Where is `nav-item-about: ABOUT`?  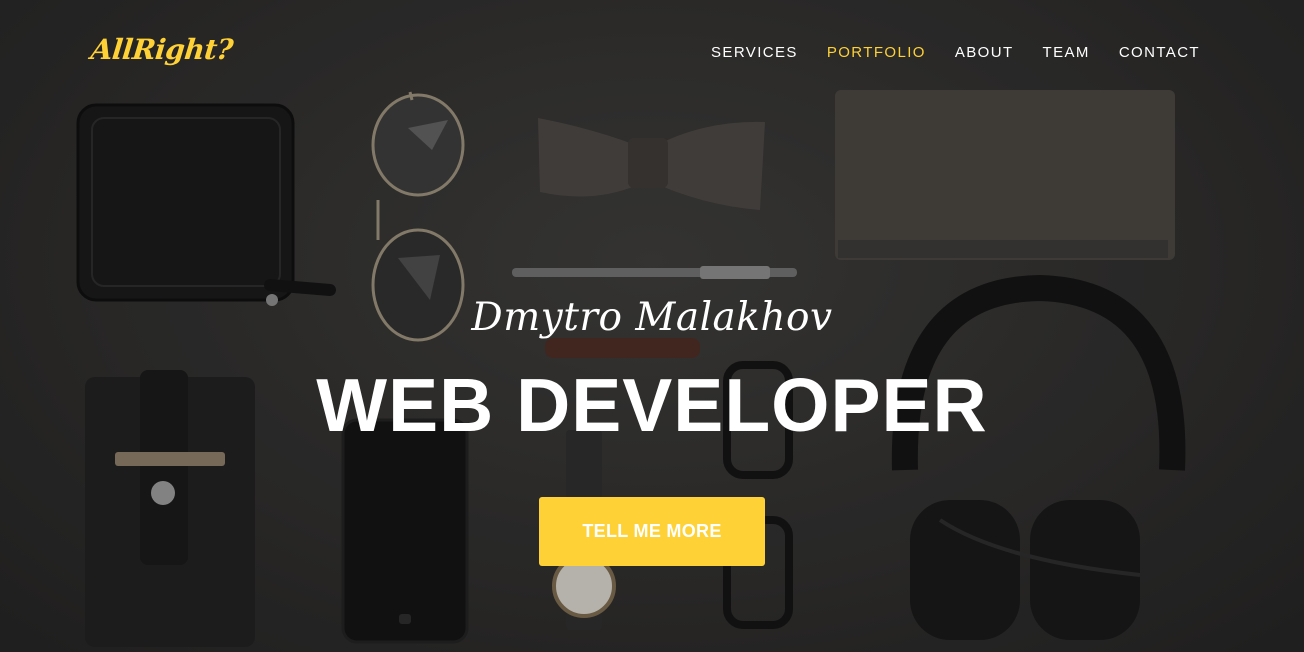
nav-item-about: ABOUT is located at coordinates (984, 51).